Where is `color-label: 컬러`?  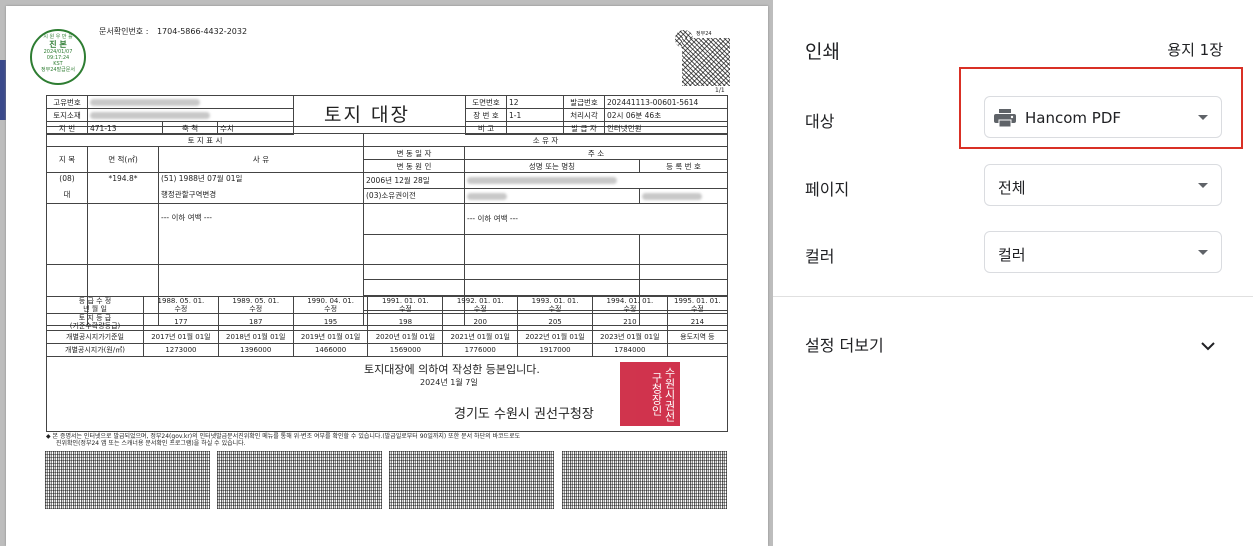 color-label: 컬러 is located at coordinates (820, 256).